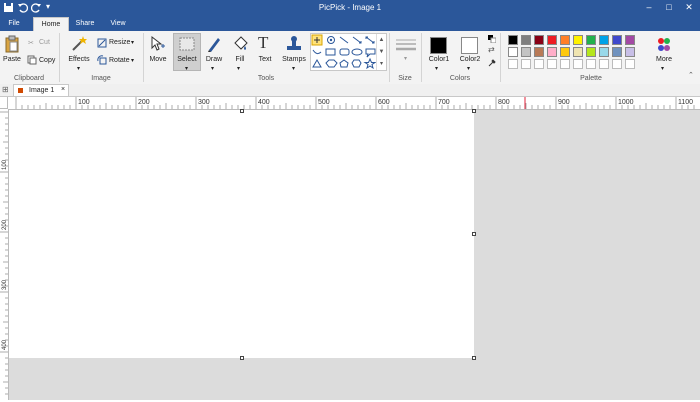  I want to click on vertical-ruler: 100 200 300 400, so click(4, 254).